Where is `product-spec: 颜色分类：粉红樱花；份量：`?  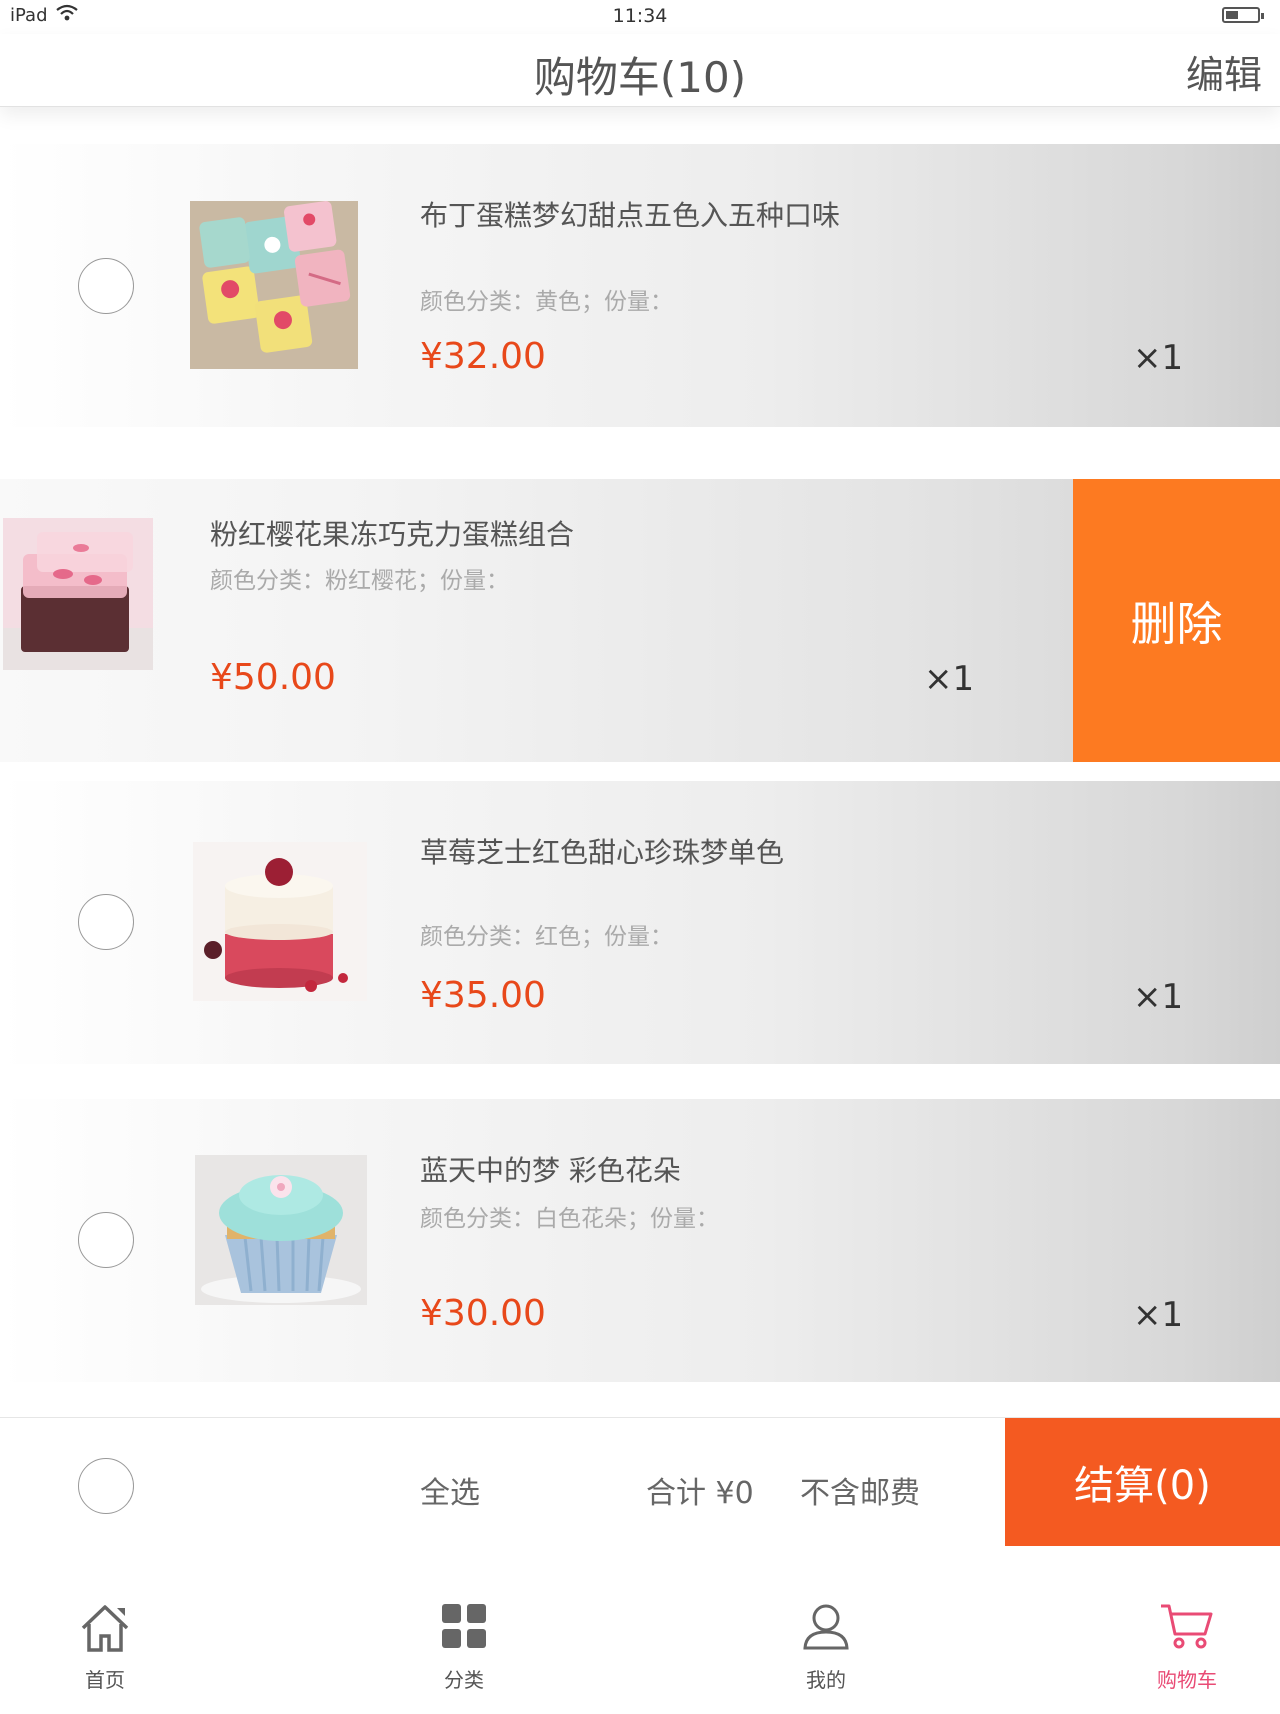
product-spec: 颜色分类：粉红樱花；份量： is located at coordinates (359, 581).